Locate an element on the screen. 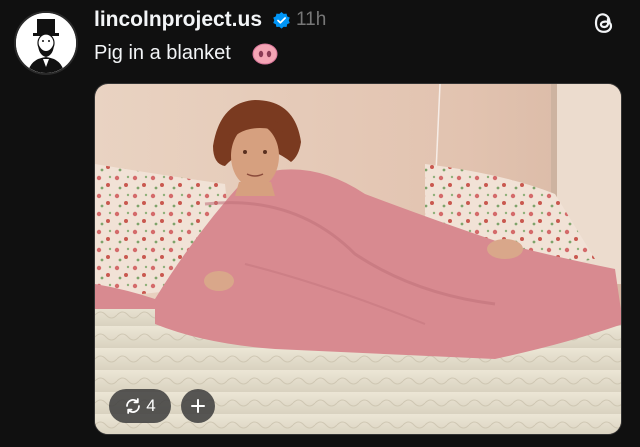 The height and width of the screenshot is (447, 640). plus-icon is located at coordinates (198, 406).